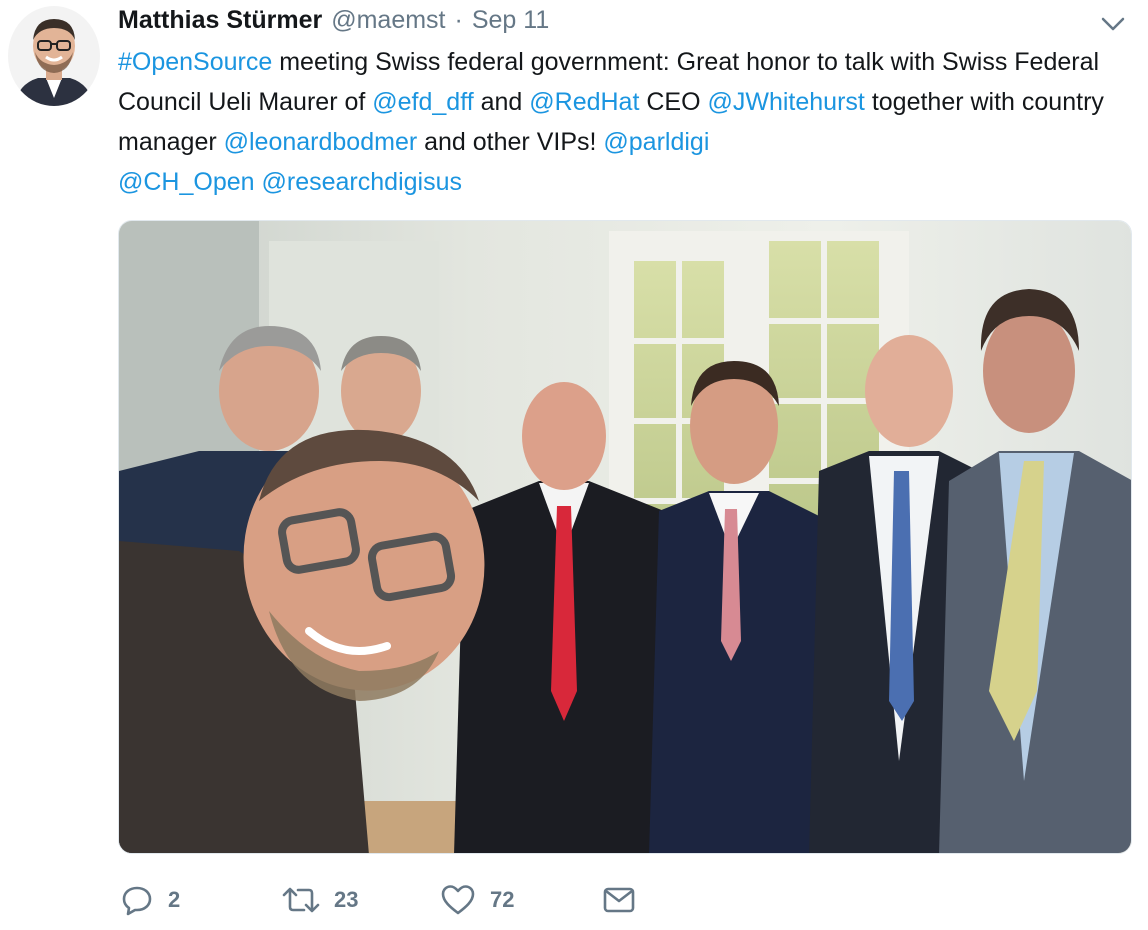 This screenshot has width=1148, height=930. Describe the element at coordinates (321, 142) in the screenshot. I see `mention-link: @leonardbodmer` at that location.